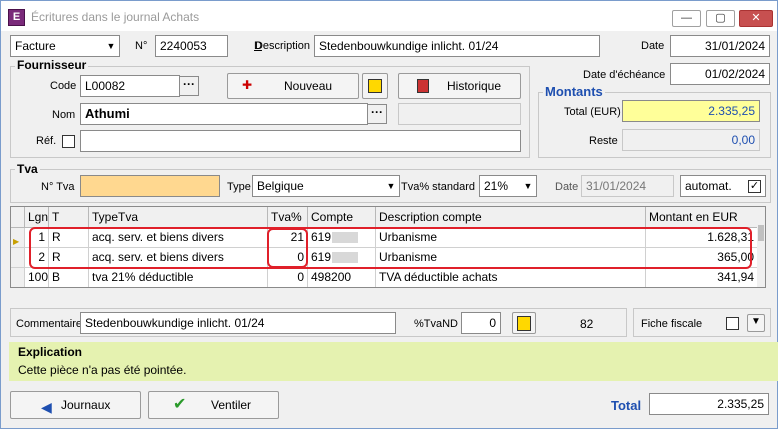  Describe the element at coordinates (247, 85) in the screenshot. I see `add-user-icon: ✚` at that location.